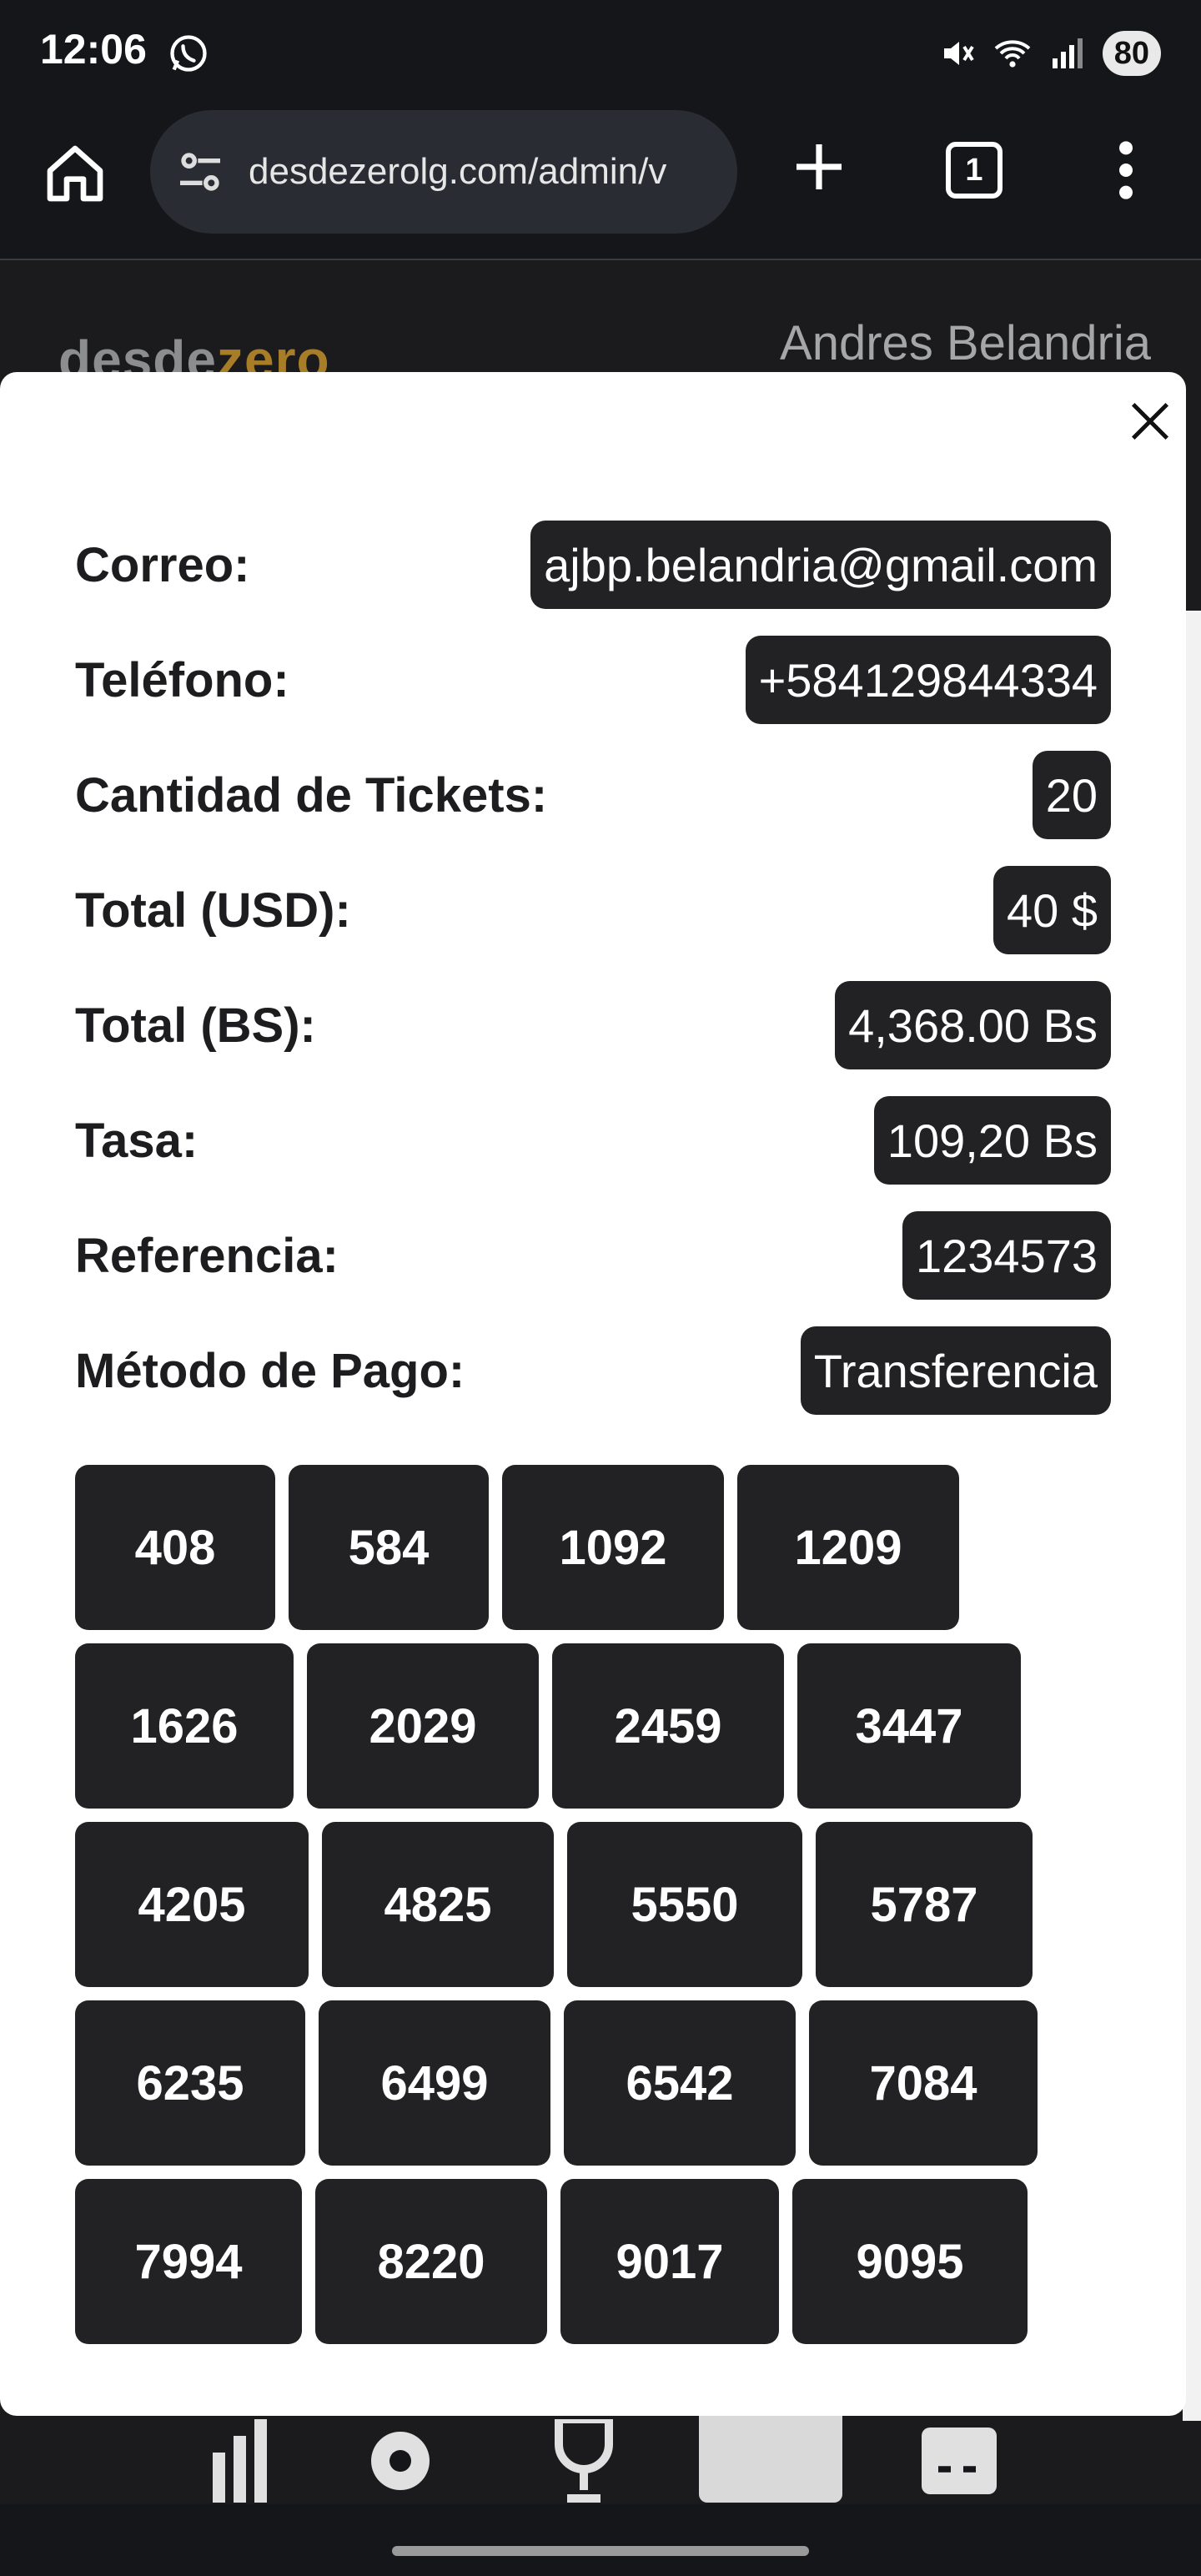  I want to click on ticket-number: 9095, so click(910, 2261).